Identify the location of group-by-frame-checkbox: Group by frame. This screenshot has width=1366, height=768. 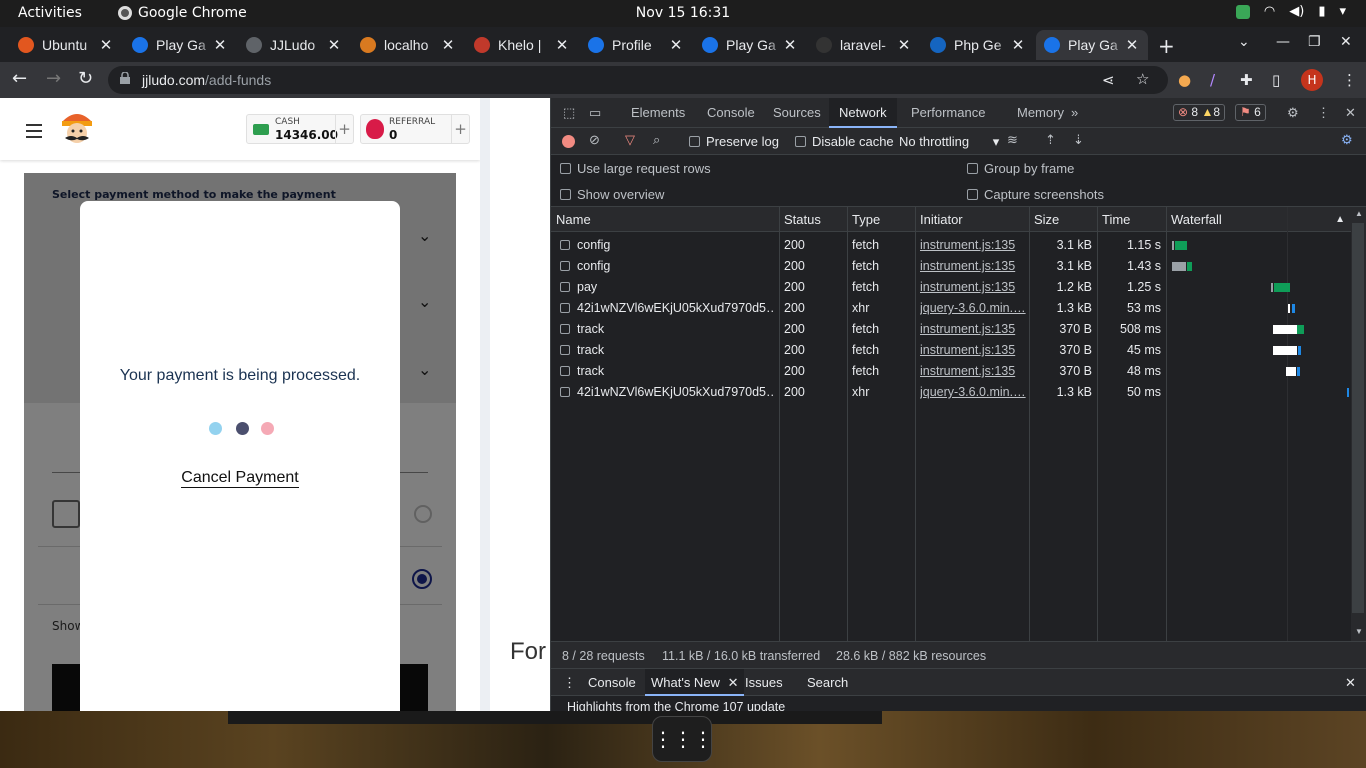
(1020, 168).